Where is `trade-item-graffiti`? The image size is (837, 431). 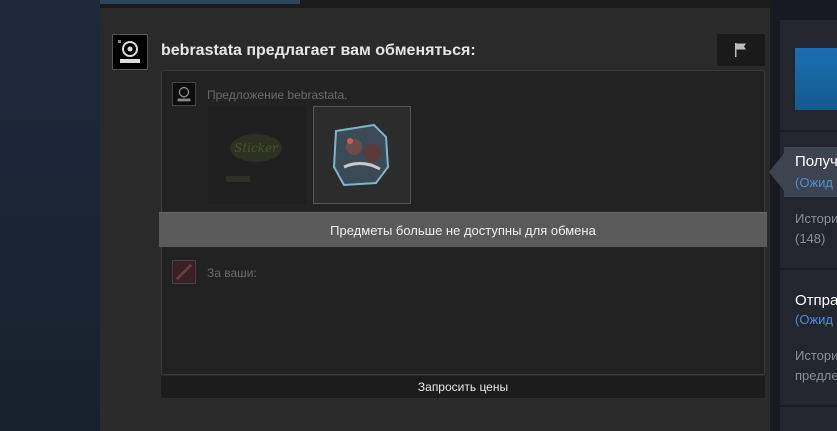
trade-item-graffiti is located at coordinates (362, 155).